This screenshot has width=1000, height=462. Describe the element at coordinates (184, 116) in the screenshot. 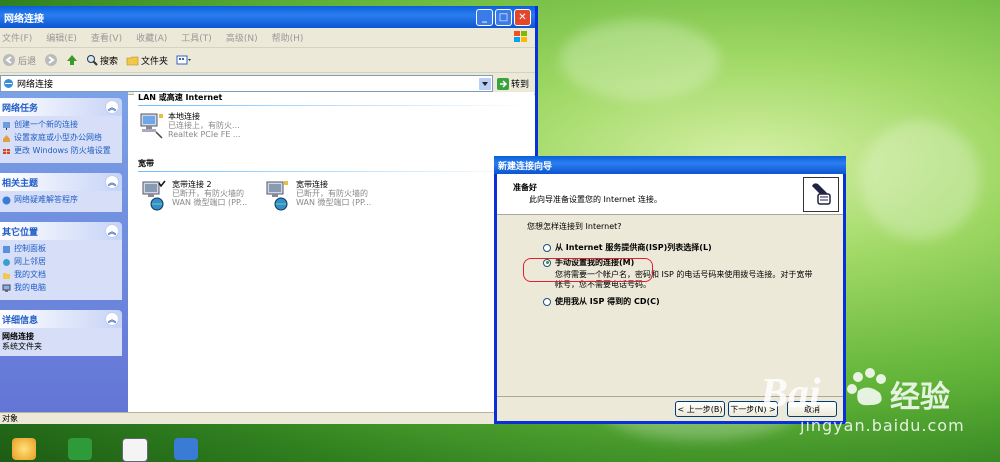

I see `connection-name: 本地连接` at that location.